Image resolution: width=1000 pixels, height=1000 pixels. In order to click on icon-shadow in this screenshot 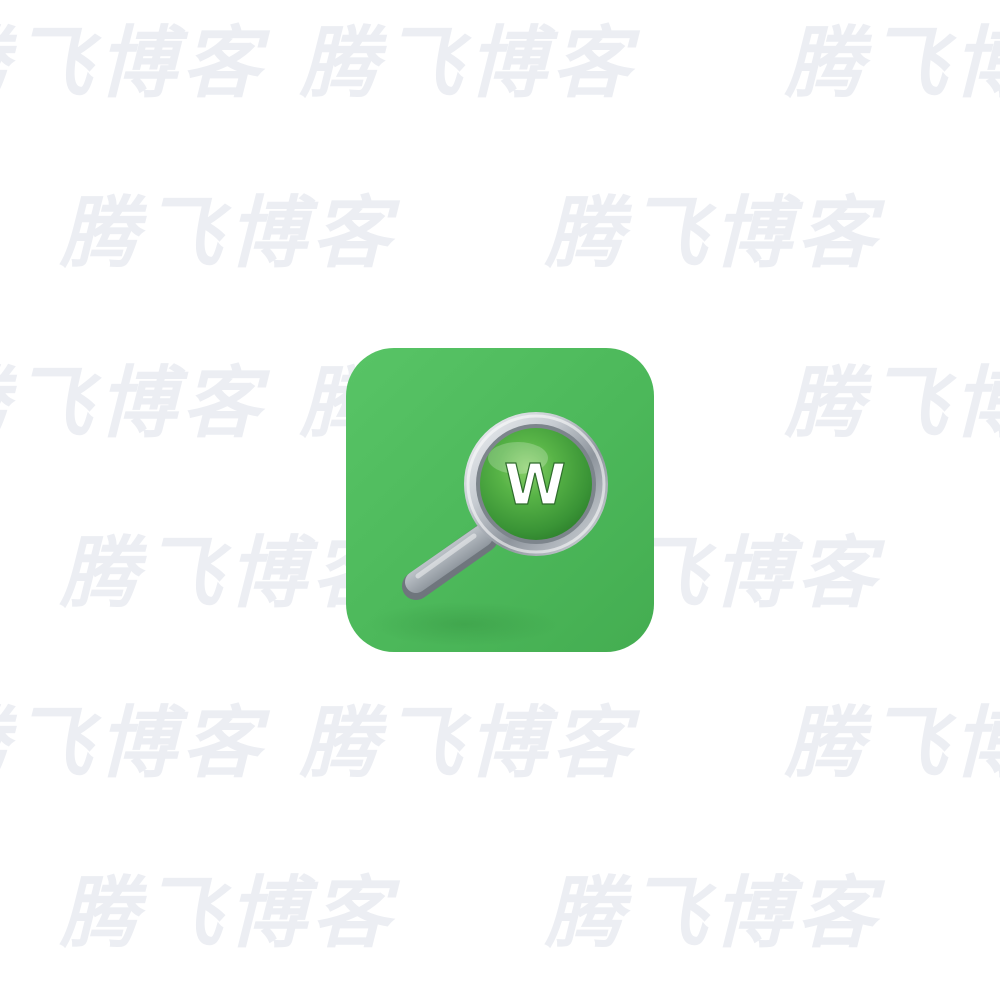, I will do `click(464, 624)`.